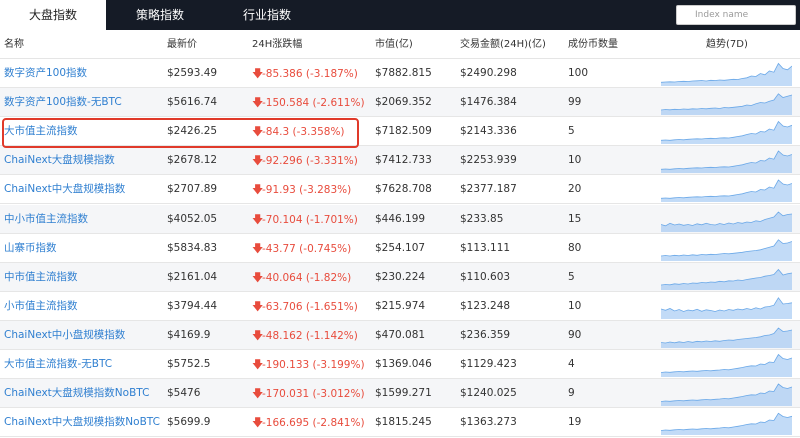 The width and height of the screenshot is (800, 438). Describe the element at coordinates (189, 422) in the screenshot. I see `latest-price: $5699.9` at that location.